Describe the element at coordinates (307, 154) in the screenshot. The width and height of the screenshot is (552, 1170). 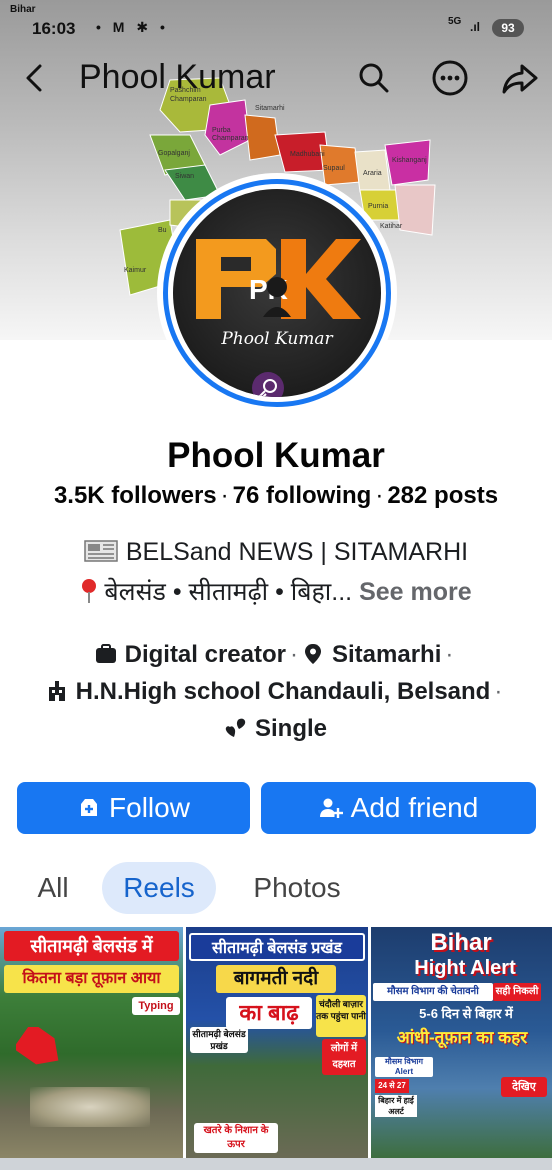
I see `svg-text: Madhubani` at that location.